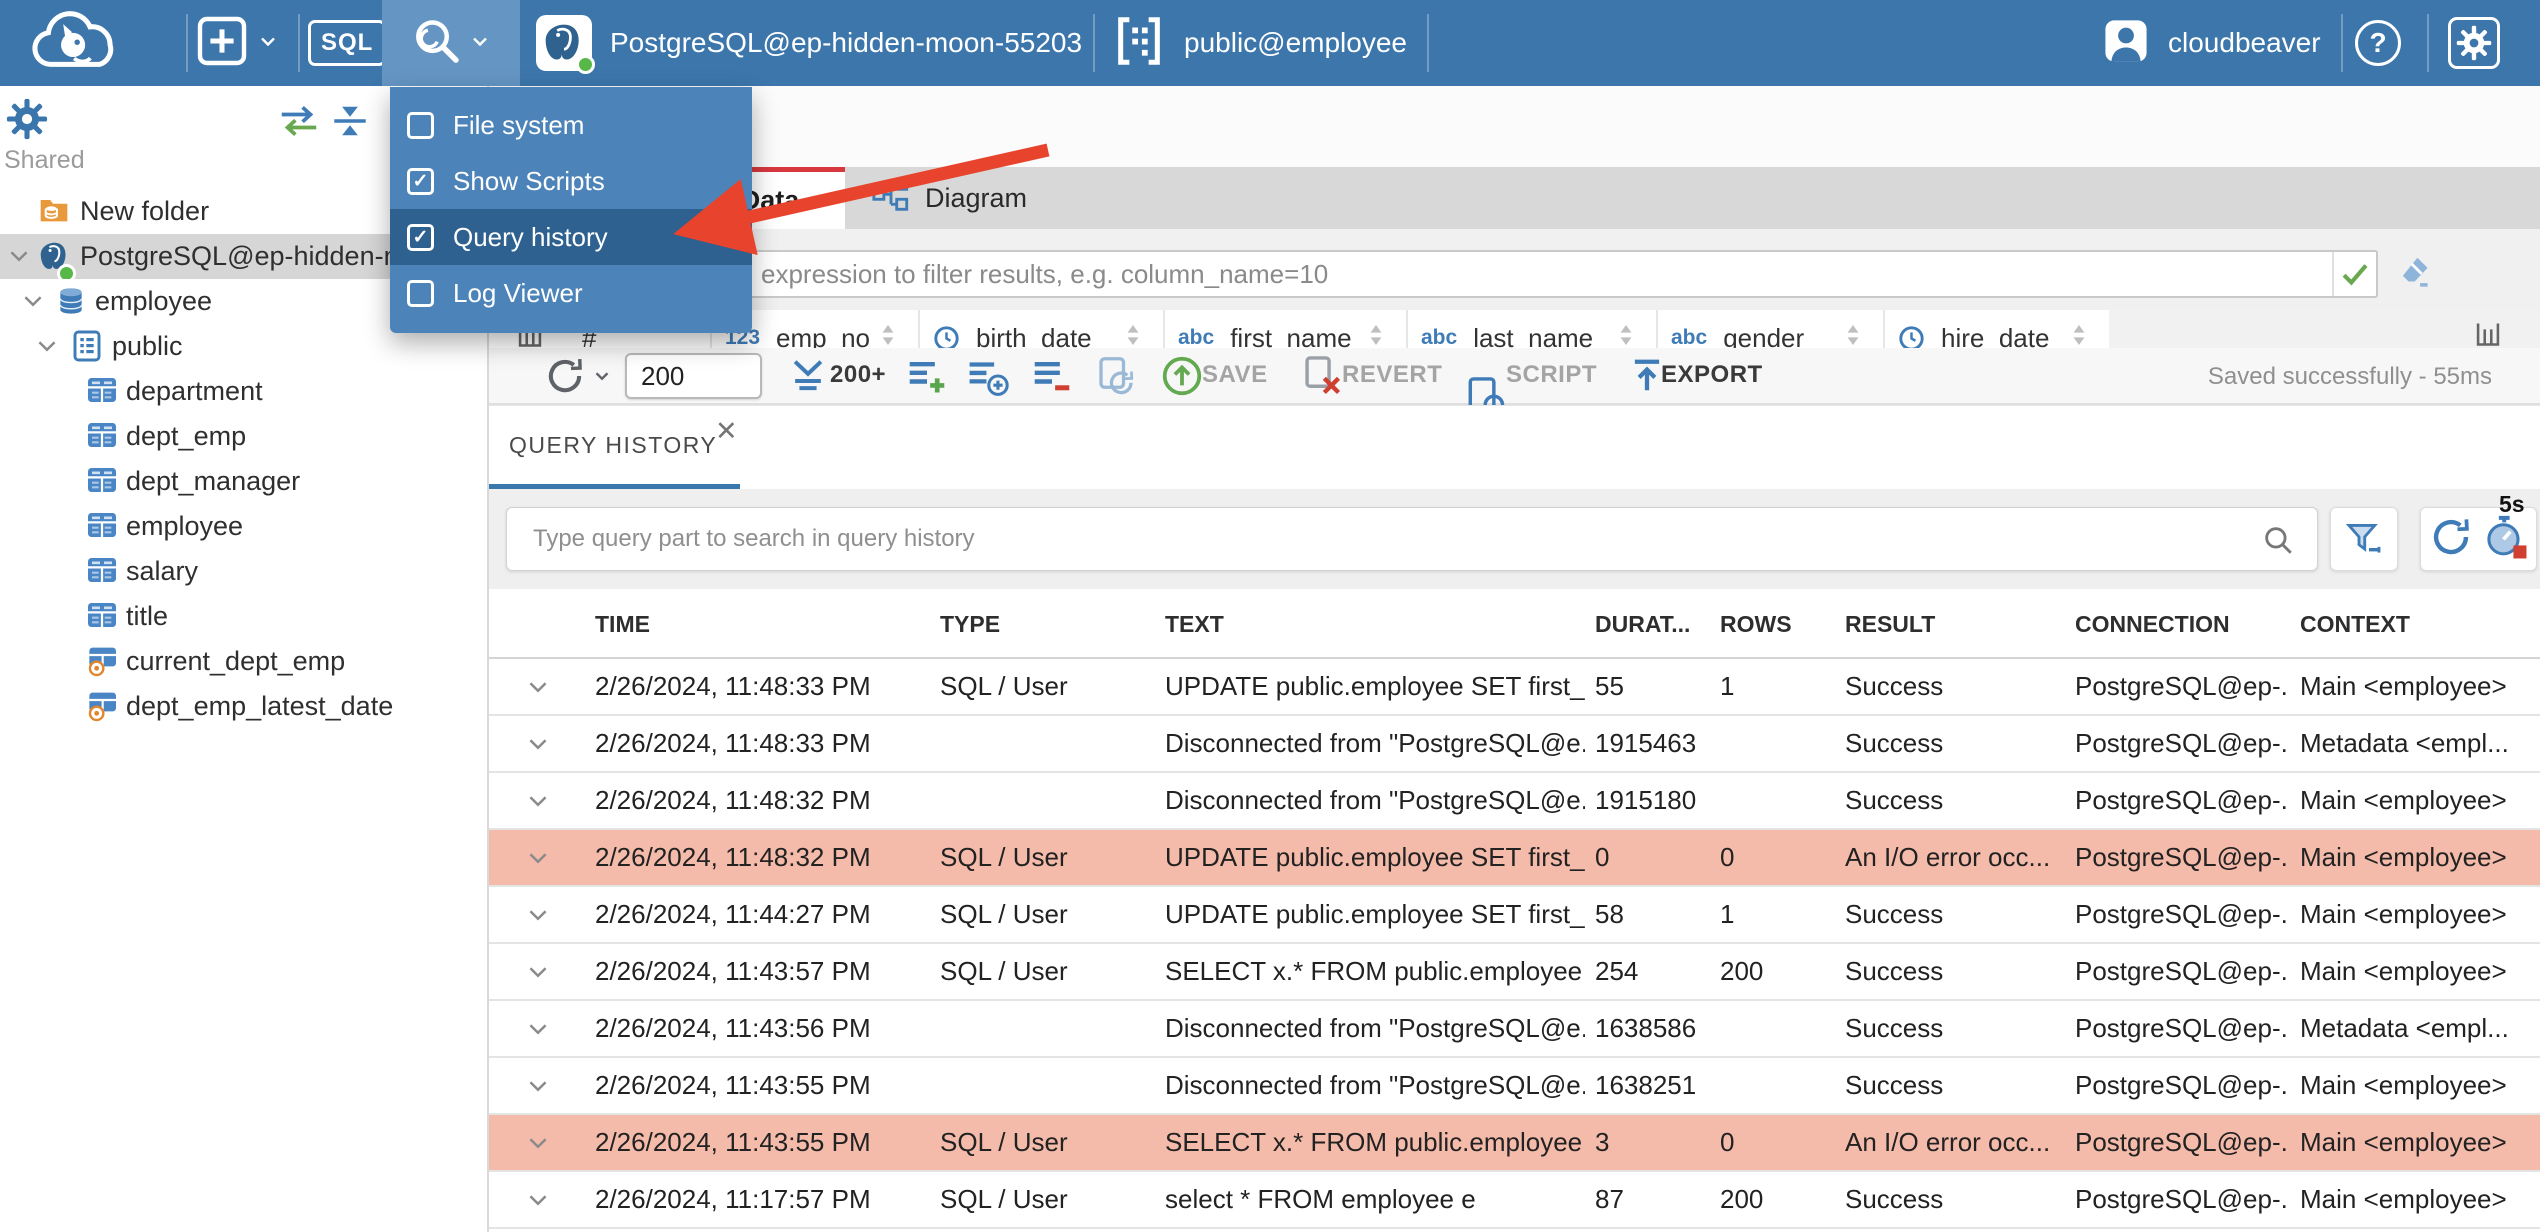 Image resolution: width=2540 pixels, height=1232 pixels. Describe the element at coordinates (243, 616) in the screenshot. I see `sidebar-item-title: title` at that location.